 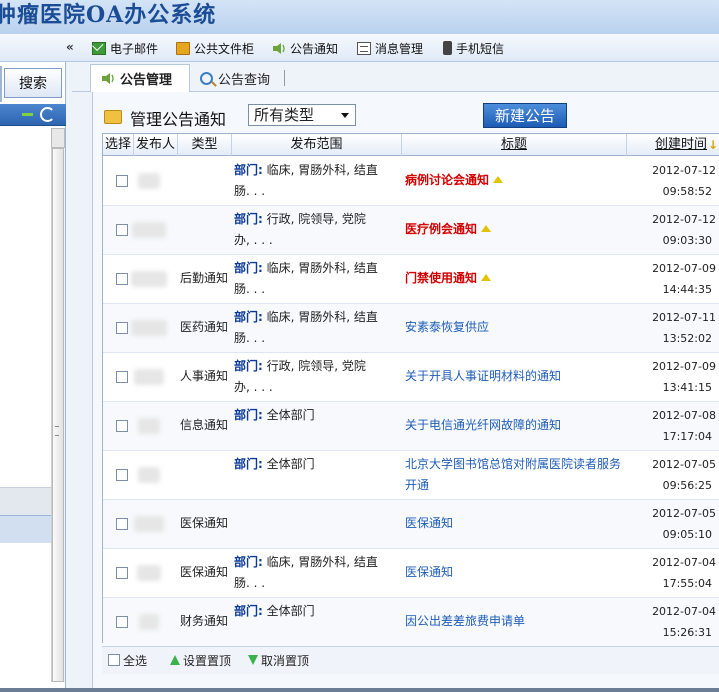 I want to click on row-title: 关于开具人事证明材料的通知, so click(x=483, y=376).